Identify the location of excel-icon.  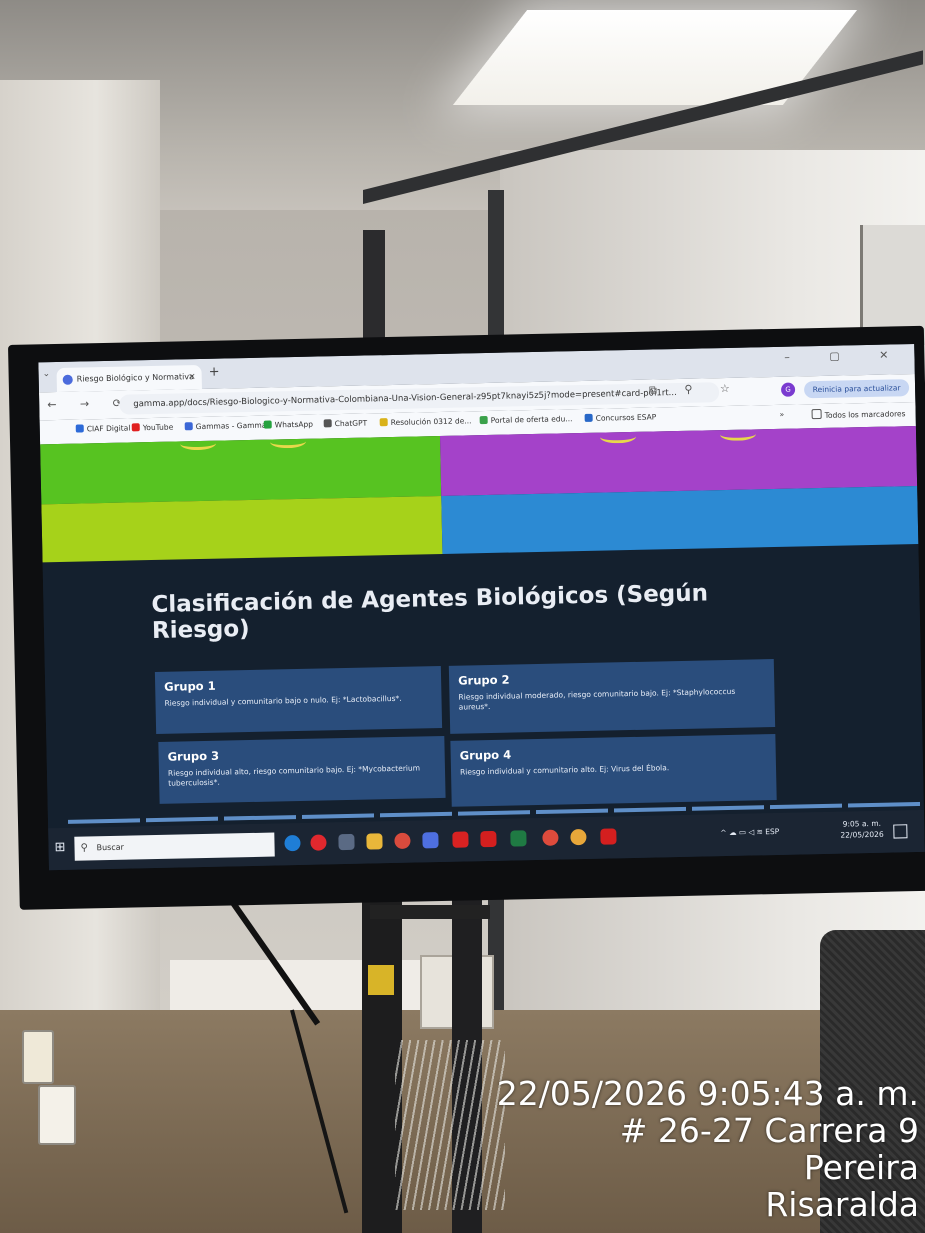
(518, 838).